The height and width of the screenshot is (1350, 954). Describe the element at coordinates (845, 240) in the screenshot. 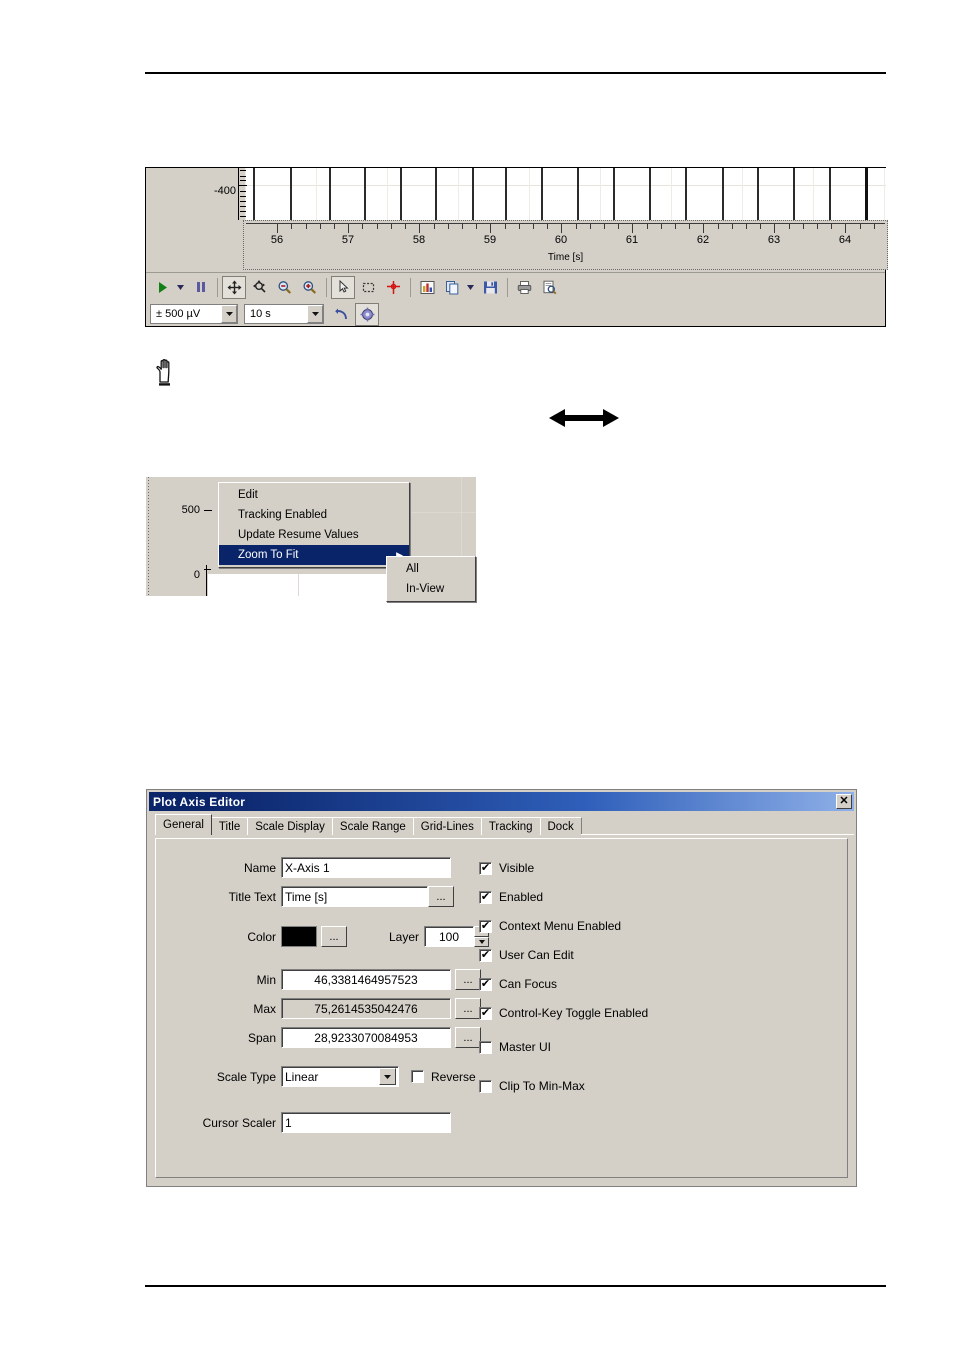

I see `x-tick-label: 64` at that location.